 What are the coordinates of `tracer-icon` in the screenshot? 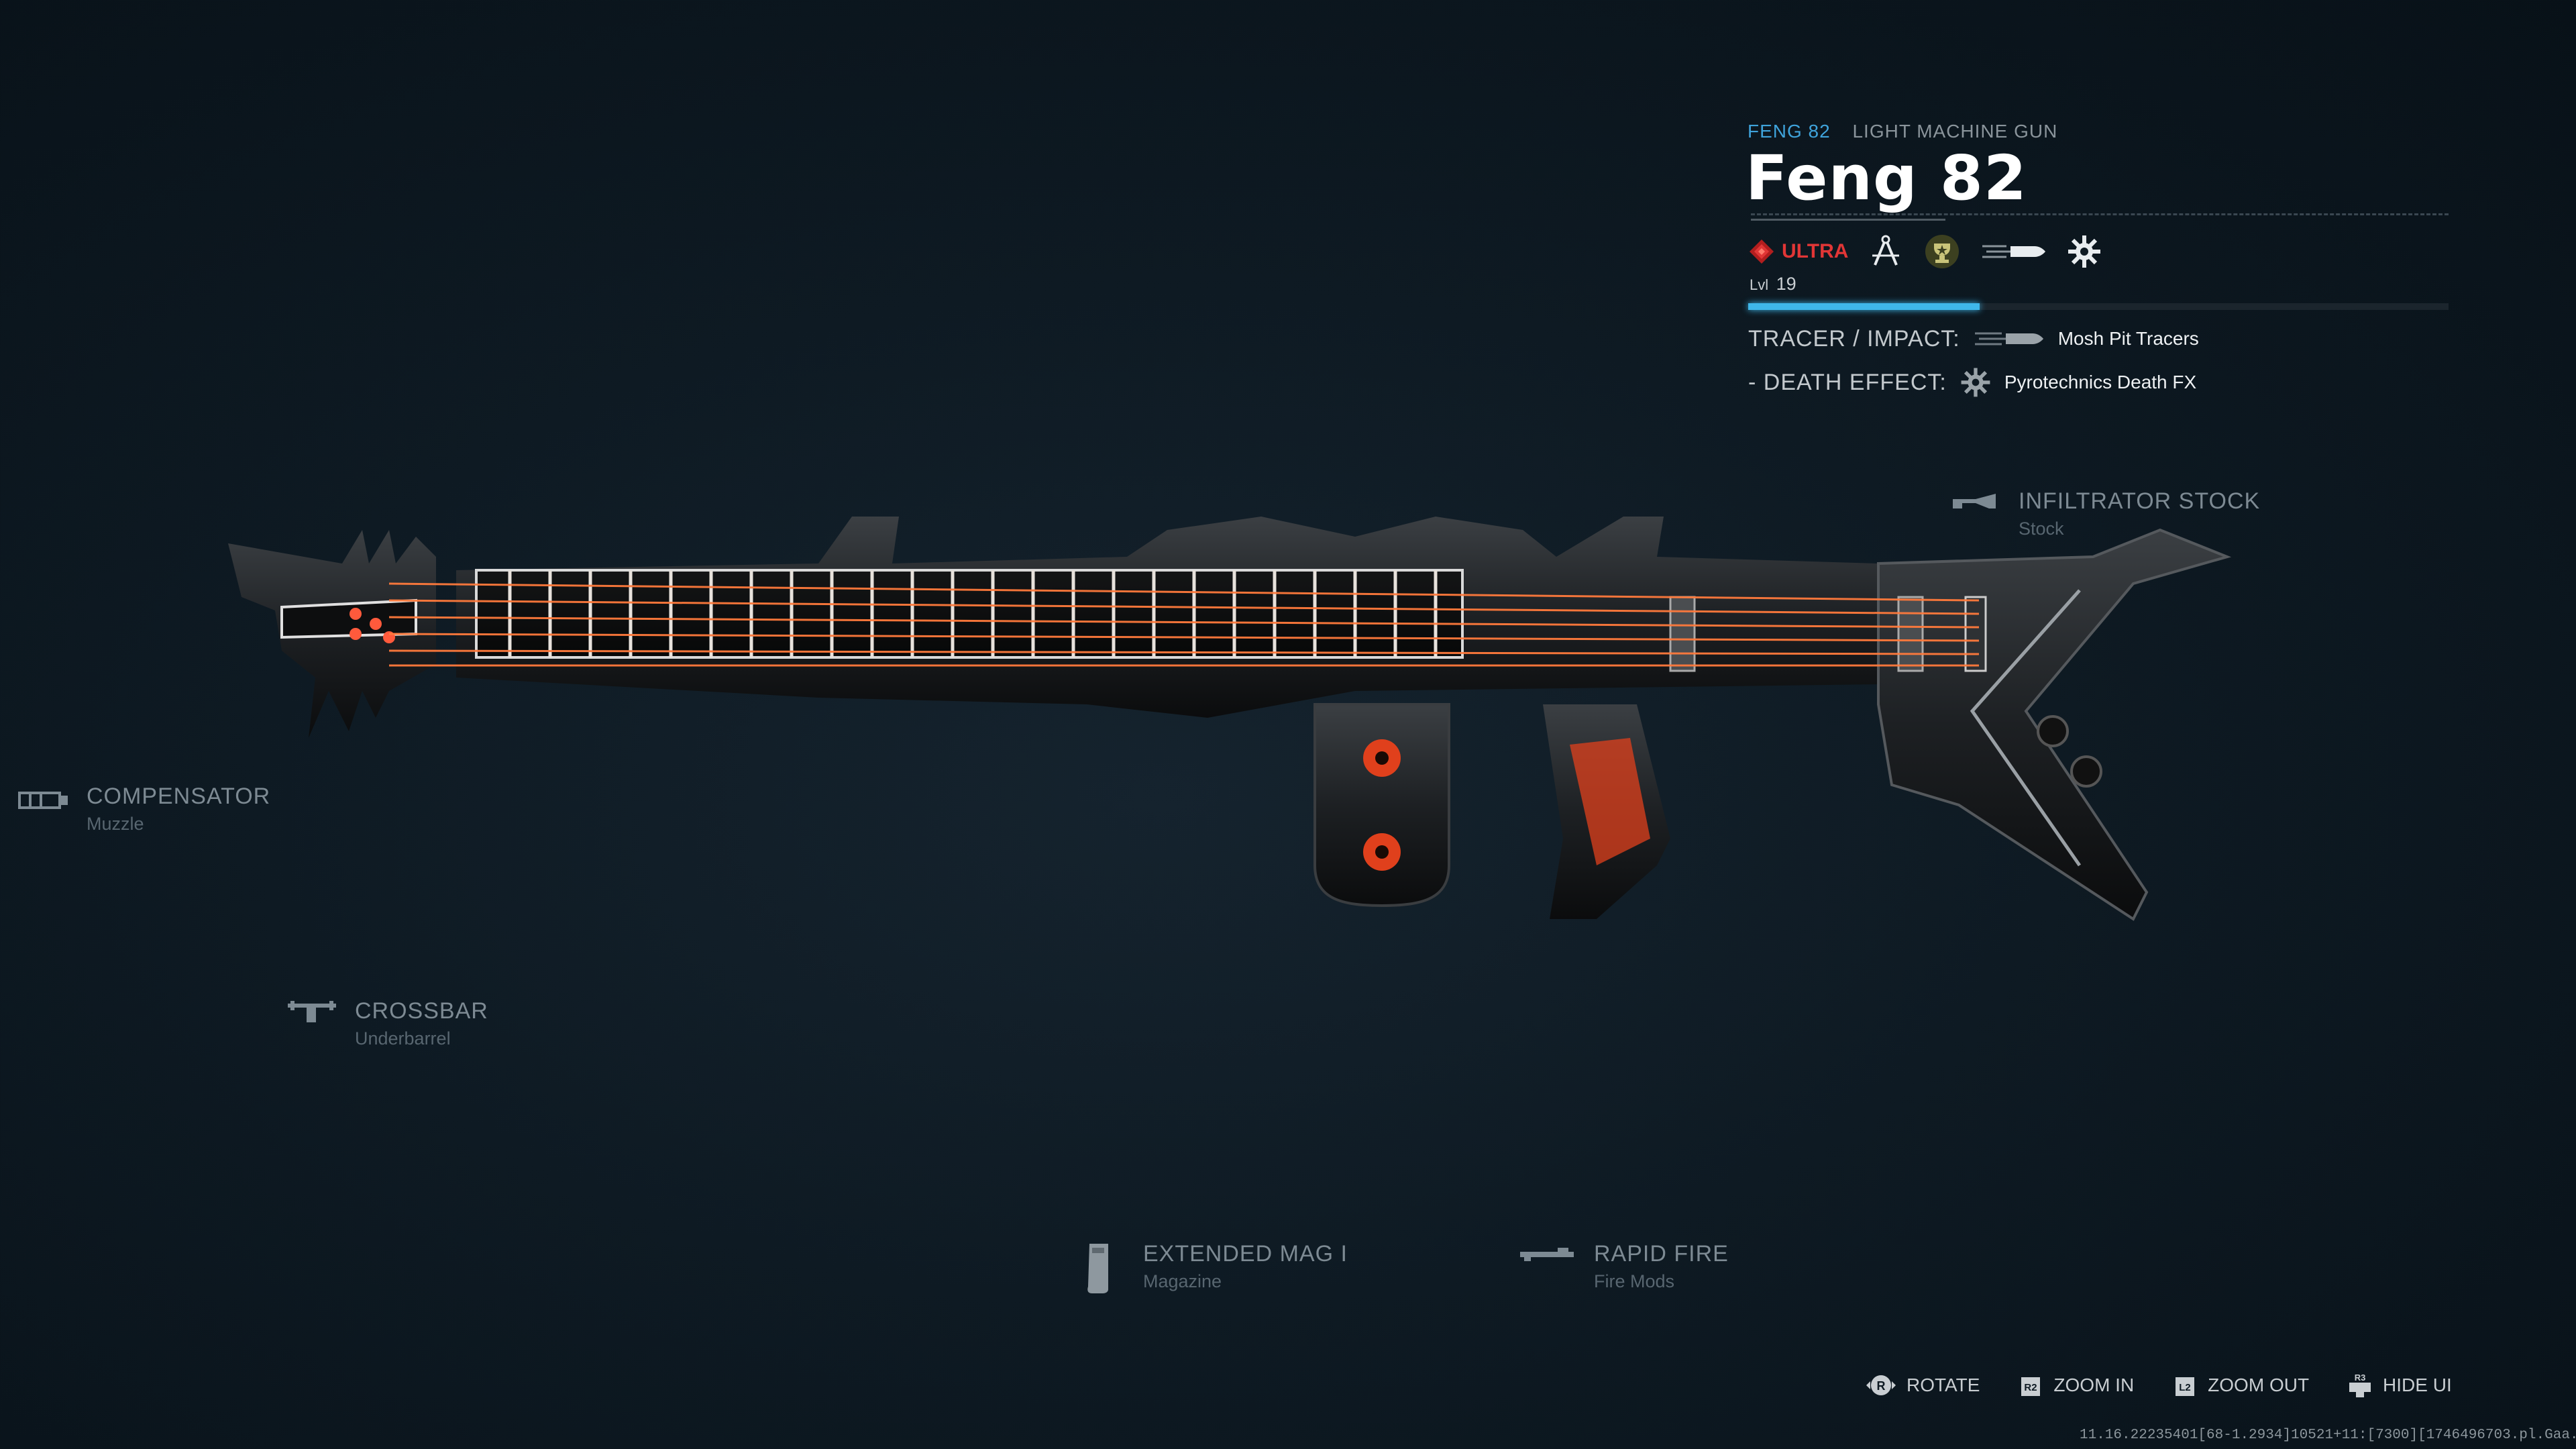 It's located at (2008, 338).